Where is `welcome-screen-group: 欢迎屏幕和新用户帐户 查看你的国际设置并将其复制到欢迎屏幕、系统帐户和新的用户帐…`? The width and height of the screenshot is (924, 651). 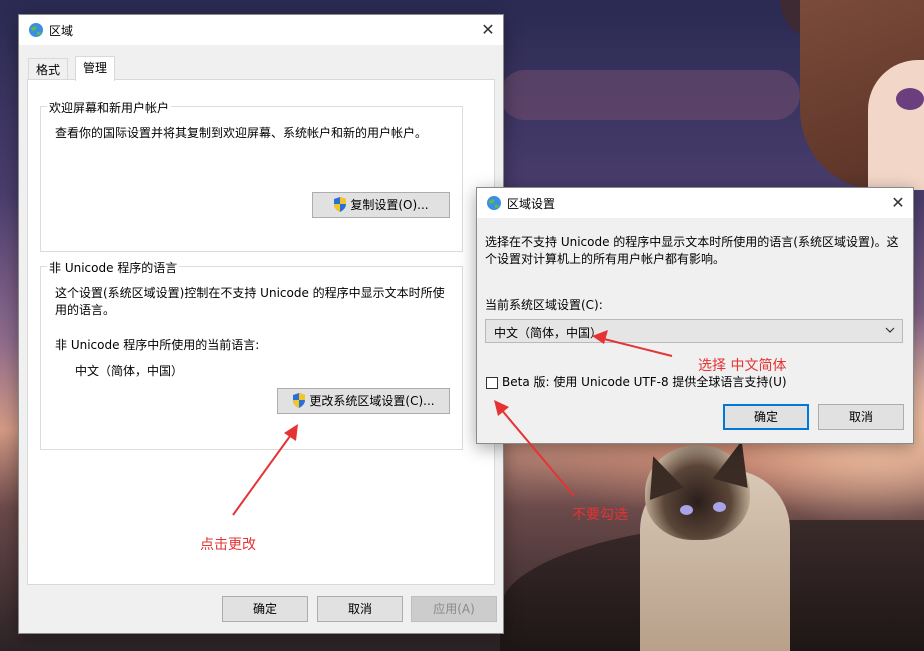 welcome-screen-group: 欢迎屏幕和新用户帐户 查看你的国际设置并将其复制到欢迎屏幕、系统帐户和新的用户帐… is located at coordinates (251, 175).